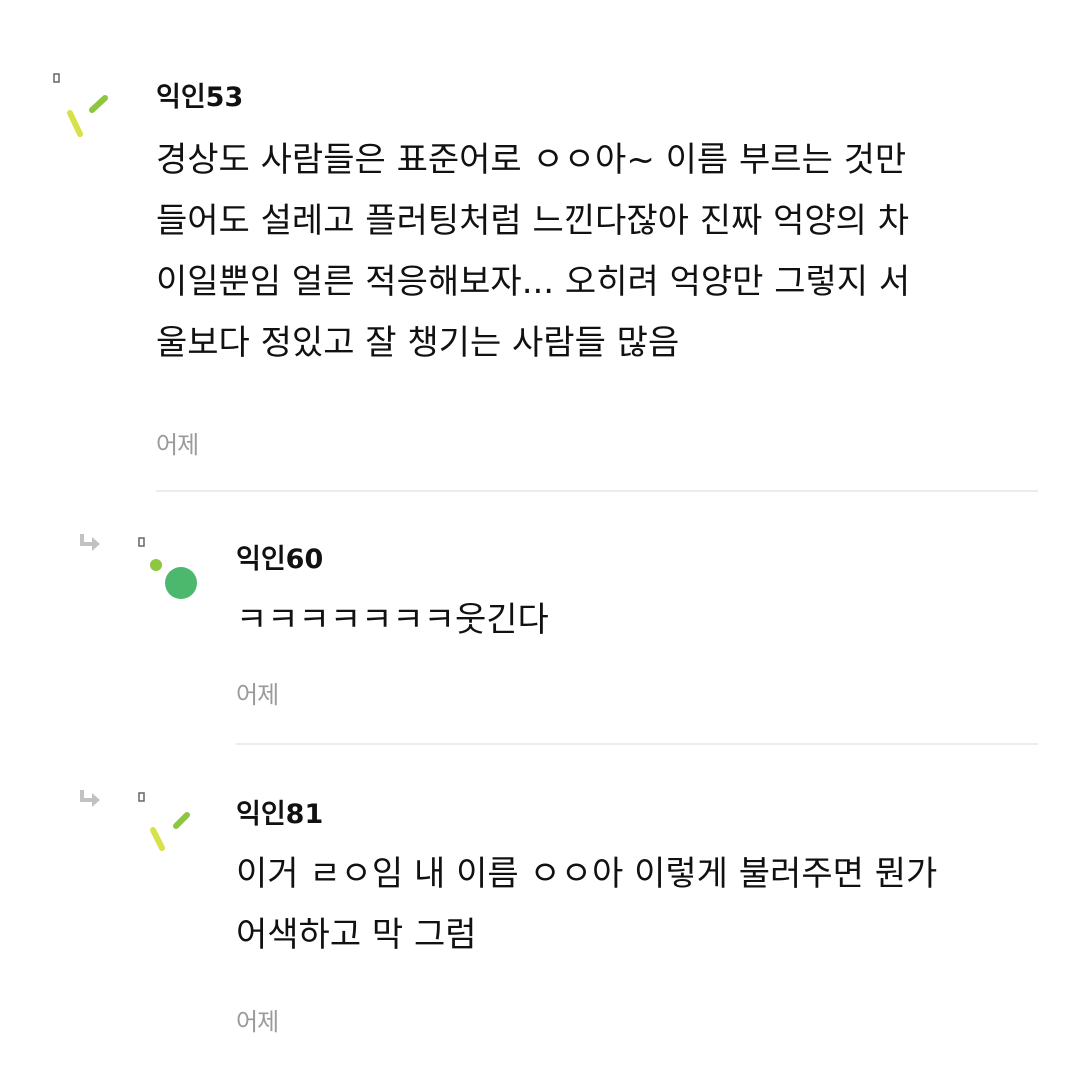 The height and width of the screenshot is (1080, 1080). Describe the element at coordinates (279, 811) in the screenshot. I see `comment-author: 익인81` at that location.